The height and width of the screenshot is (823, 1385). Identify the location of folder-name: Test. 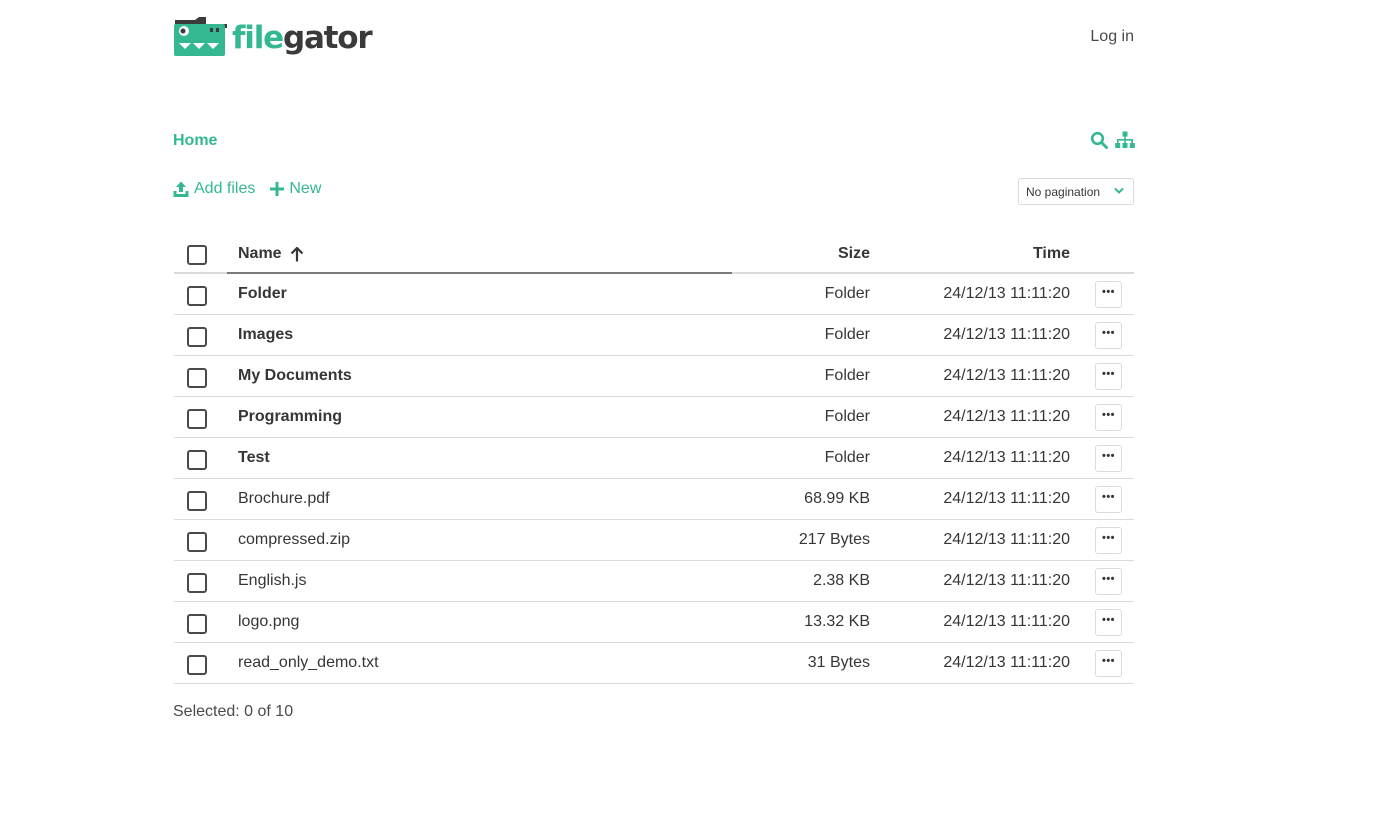
(254, 458).